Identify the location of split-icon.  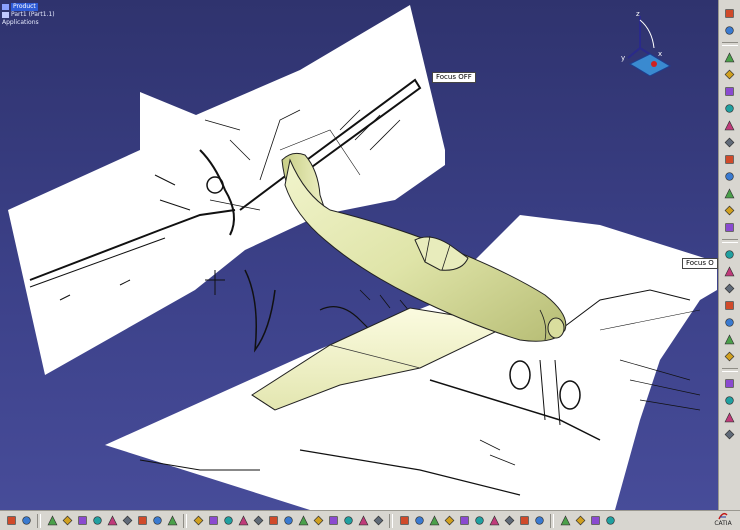
(595, 520).